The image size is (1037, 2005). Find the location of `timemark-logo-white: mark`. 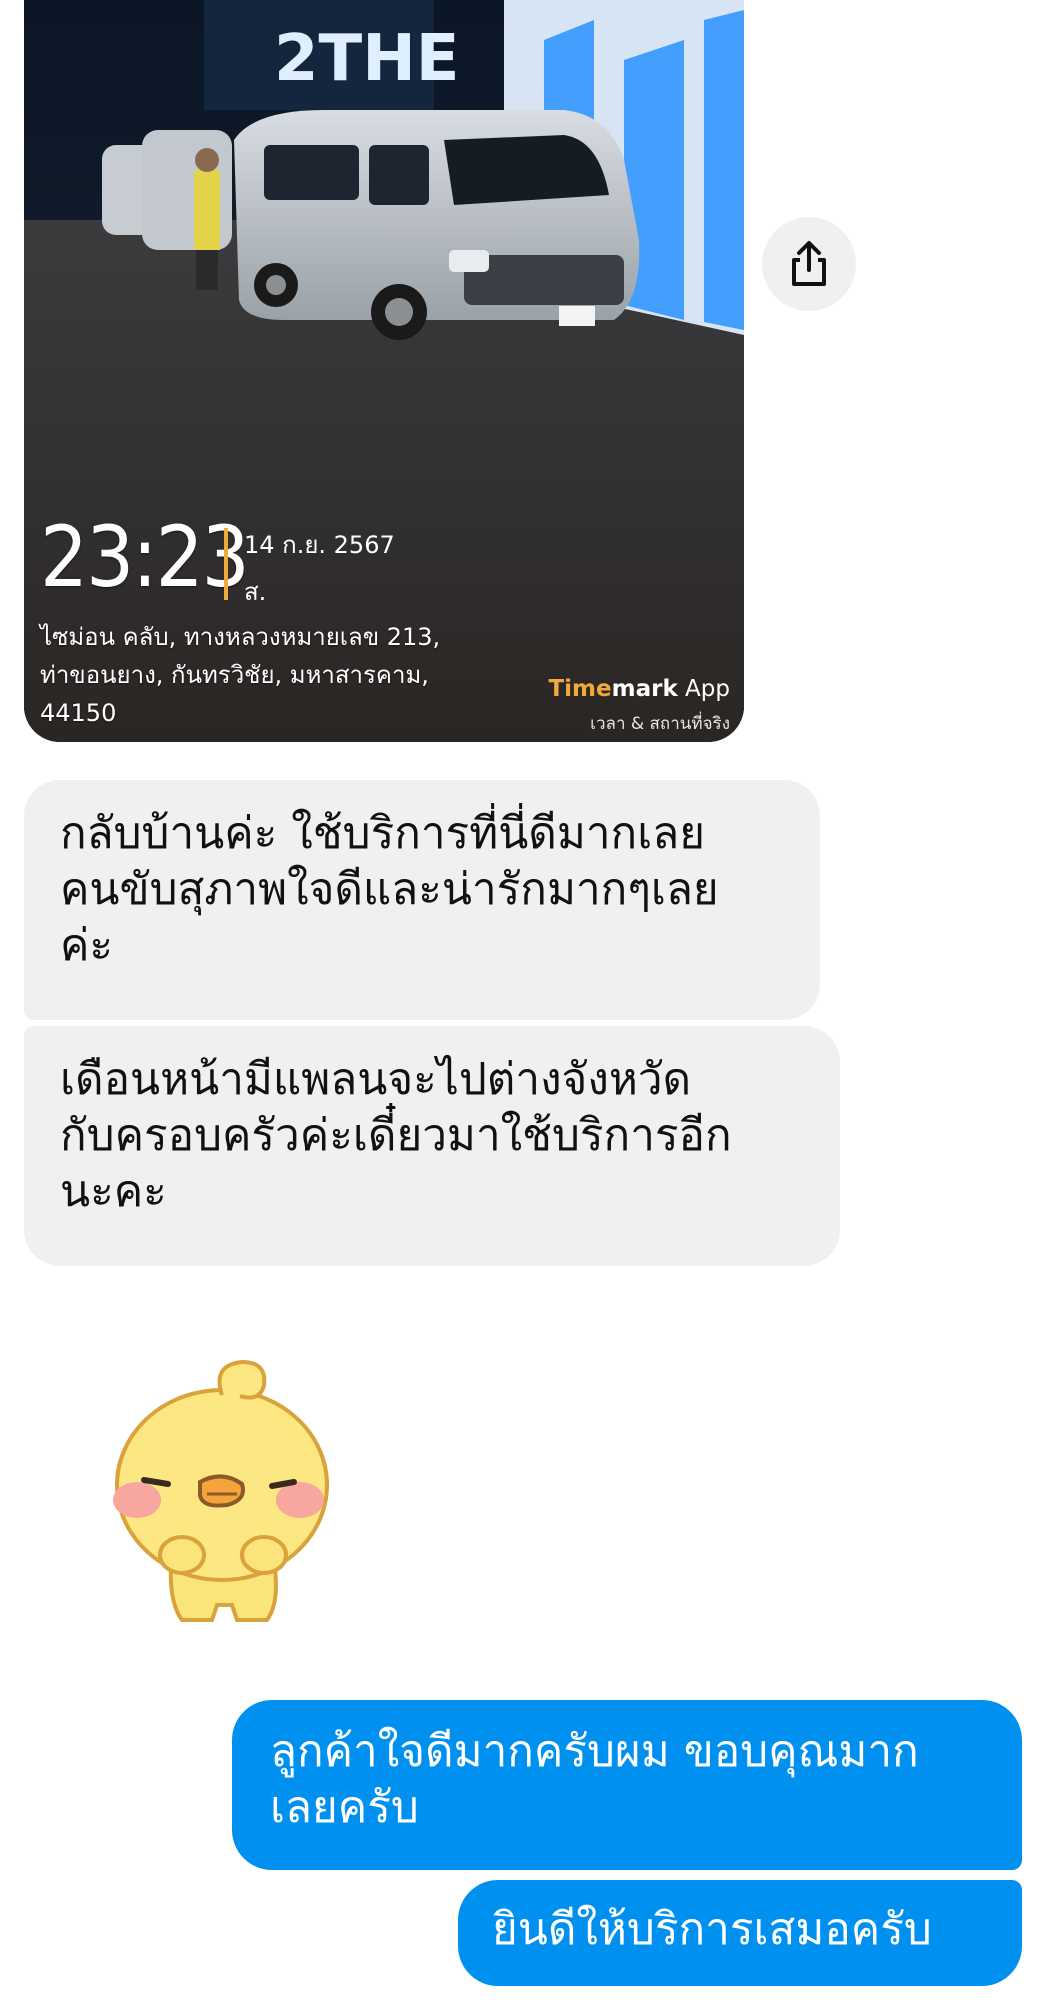

timemark-logo-white: mark is located at coordinates (644, 689).